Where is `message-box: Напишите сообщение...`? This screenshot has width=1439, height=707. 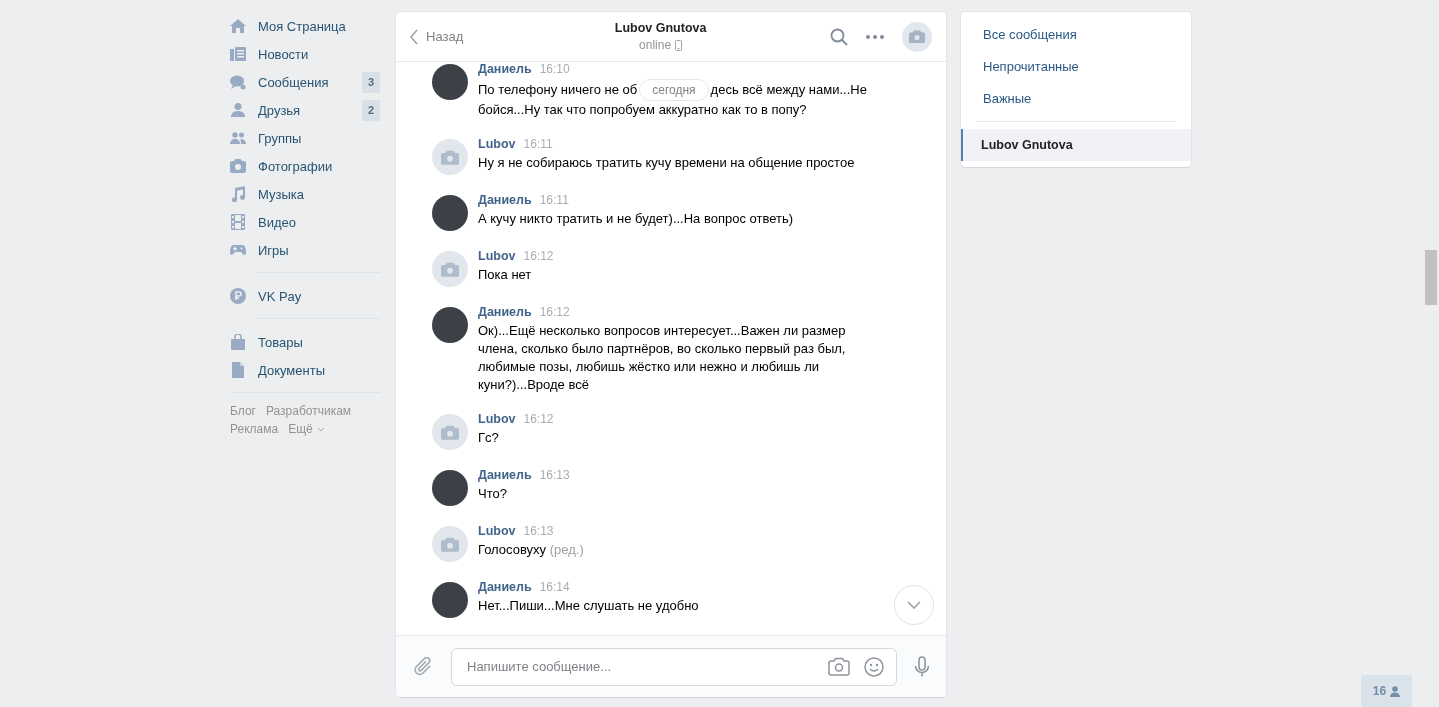
message-box: Напишите сообщение... is located at coordinates (674, 666).